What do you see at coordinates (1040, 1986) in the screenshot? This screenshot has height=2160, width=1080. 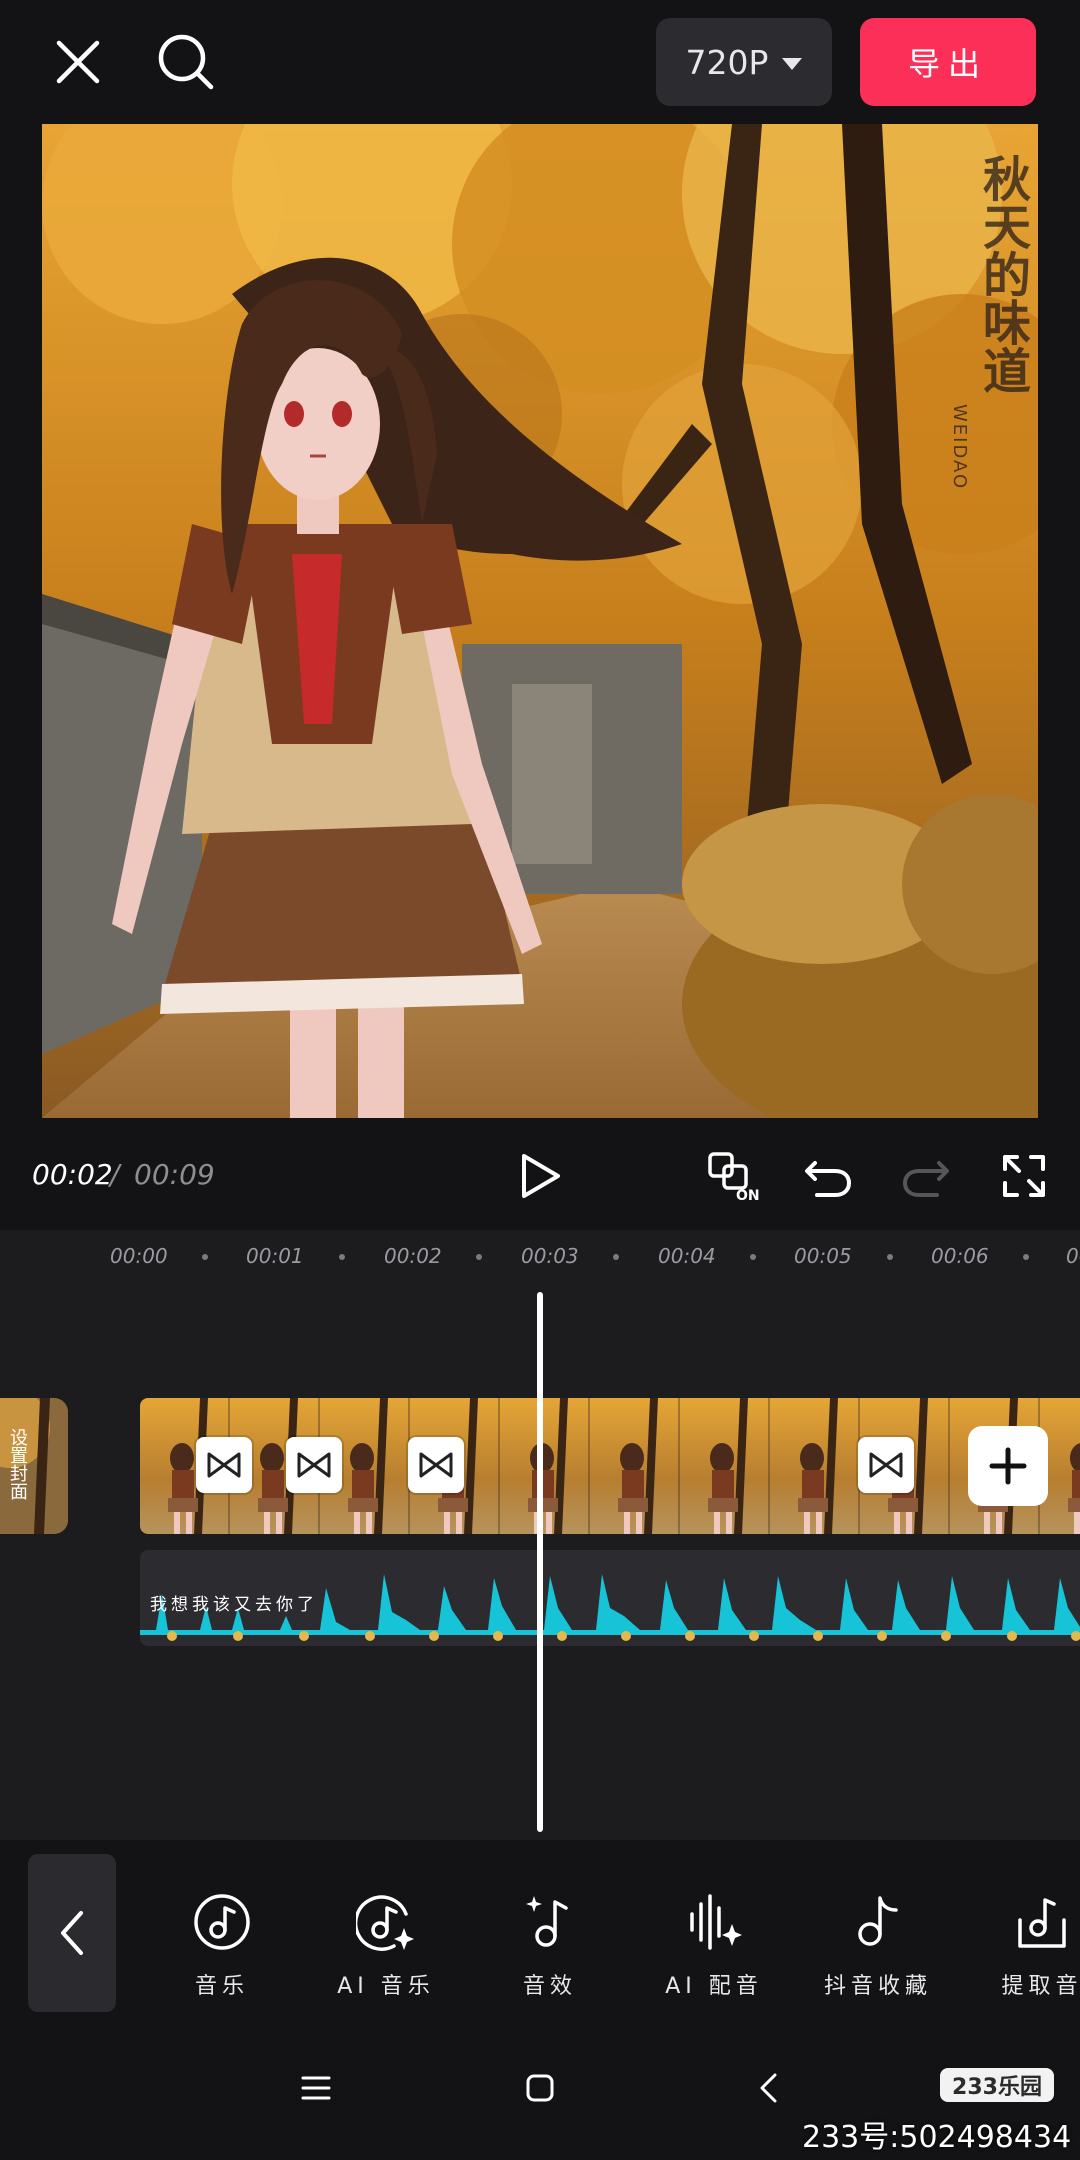 I see `tool-label: 提取音` at bounding box center [1040, 1986].